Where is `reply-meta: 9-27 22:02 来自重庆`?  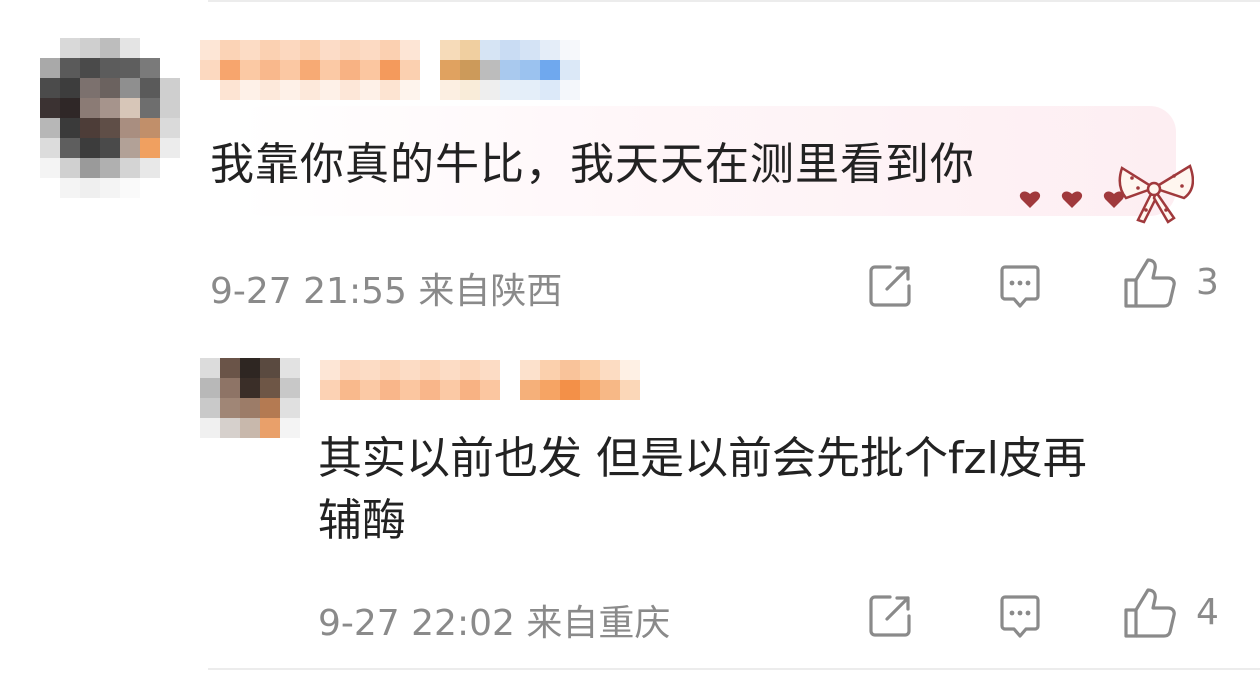 reply-meta: 9-27 22:02 来自重庆 is located at coordinates (494, 620).